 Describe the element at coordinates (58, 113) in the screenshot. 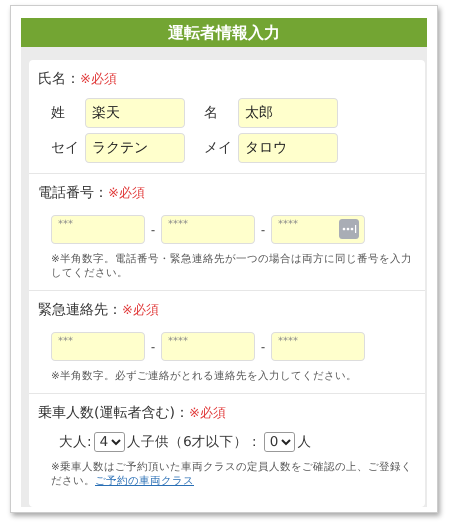

I see `field-label: 姓` at that location.